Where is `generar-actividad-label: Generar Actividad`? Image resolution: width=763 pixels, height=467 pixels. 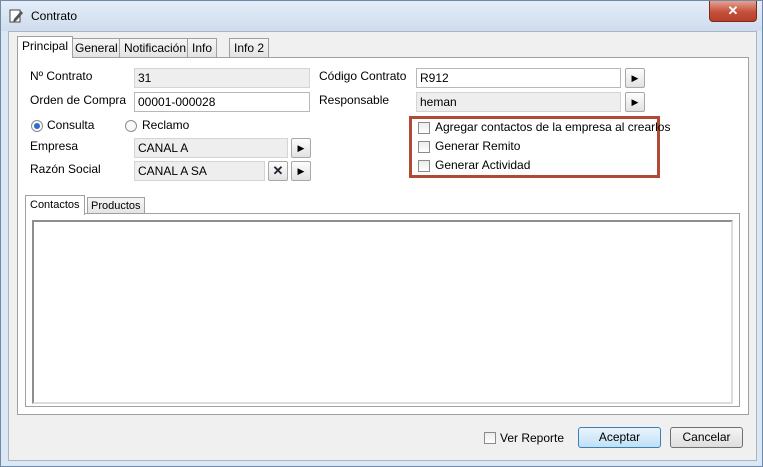
generar-actividad-label: Generar Actividad is located at coordinates (483, 165).